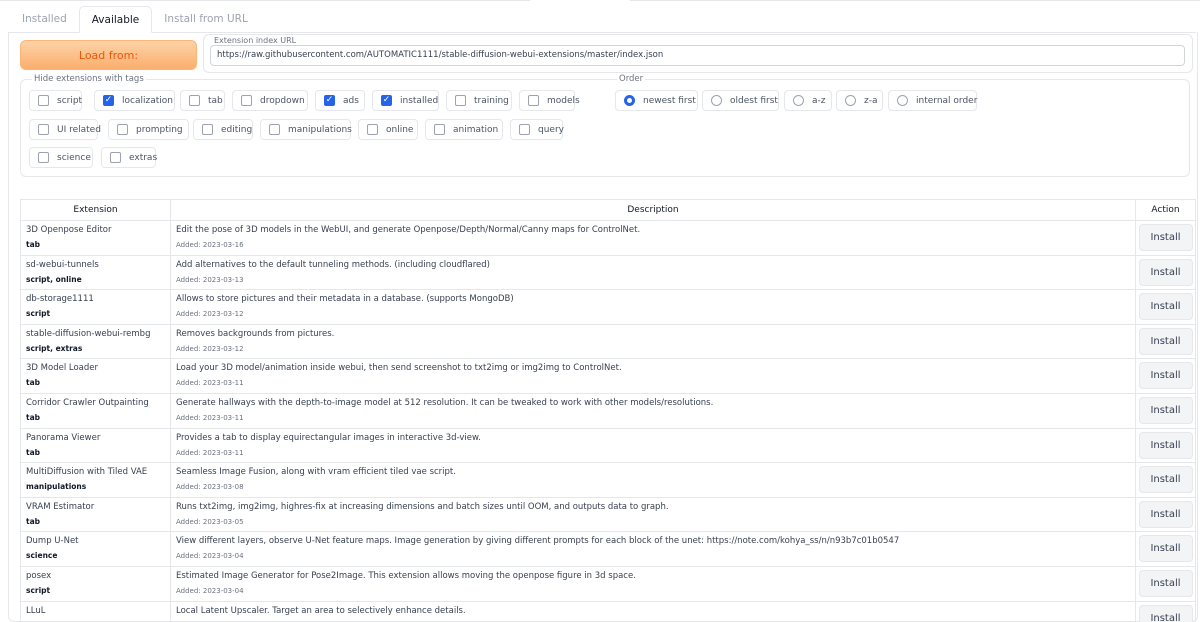 The width and height of the screenshot is (1200, 622). I want to click on tag-checkbox-prompting: prompting, so click(148, 129).